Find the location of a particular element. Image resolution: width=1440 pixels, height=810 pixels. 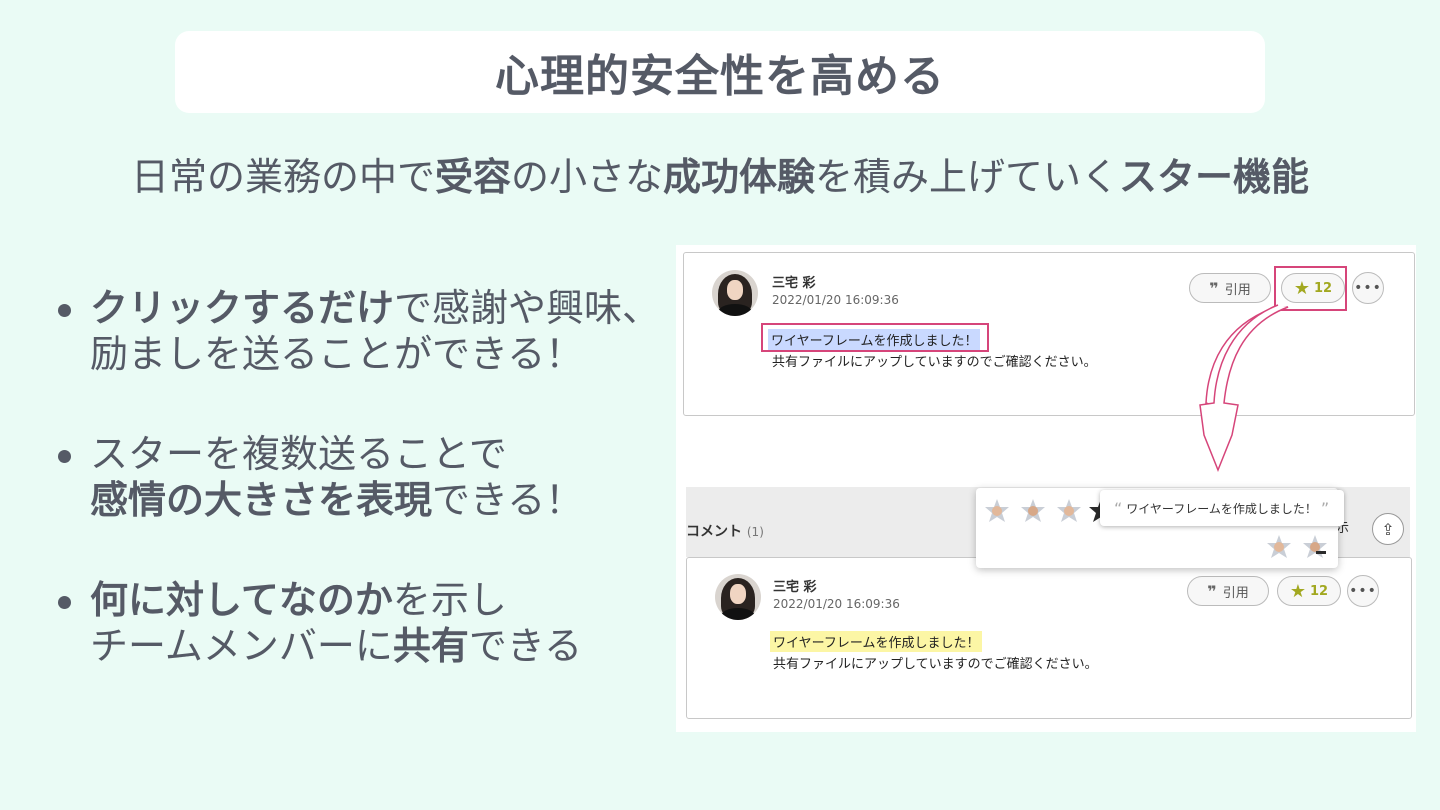

bullet-text: チームメンバーに is located at coordinates (241, 646).